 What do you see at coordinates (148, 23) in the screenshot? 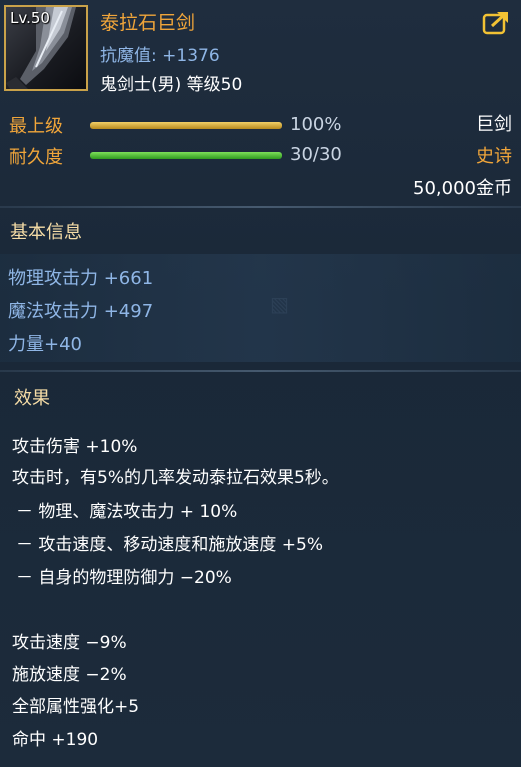
I see `item-name: 泰拉石巨剑` at bounding box center [148, 23].